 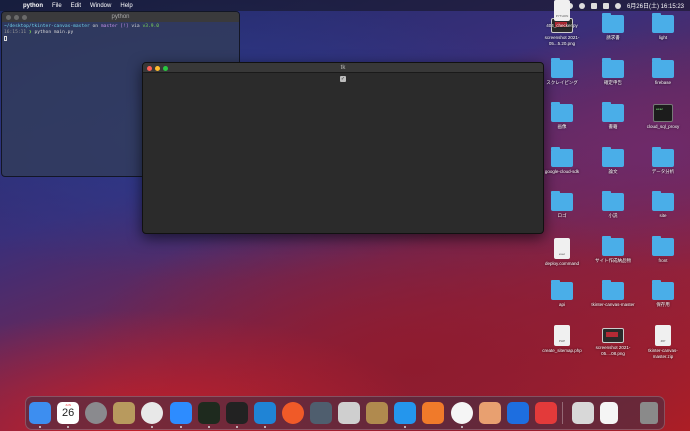 I want to click on trash-icon, so click(x=649, y=413).